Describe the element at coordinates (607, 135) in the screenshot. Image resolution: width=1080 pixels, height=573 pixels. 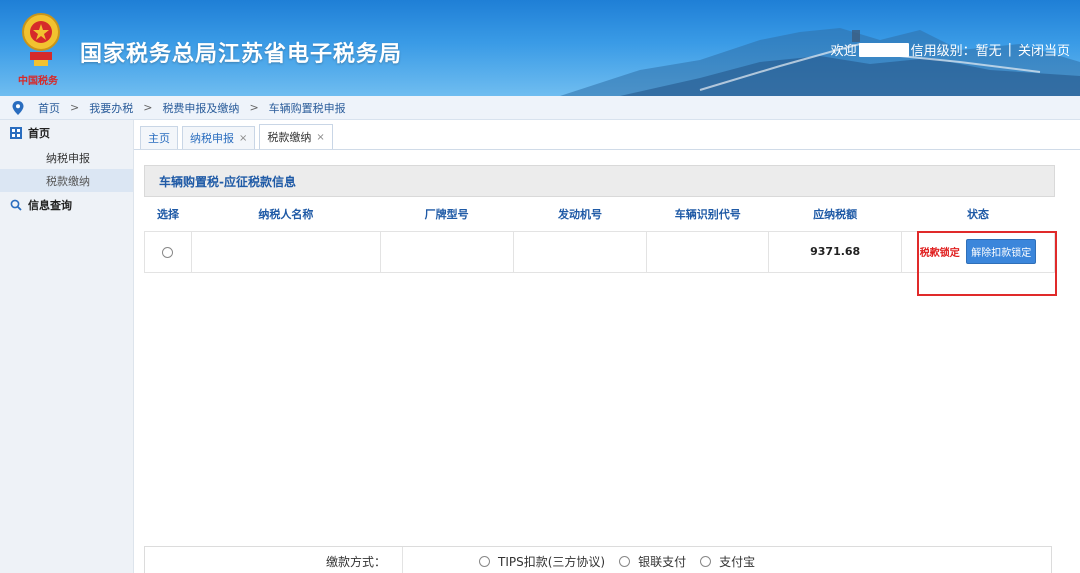
I see `tab-bar: 主页 纳税申报 × 税款缴纳 ×` at that location.